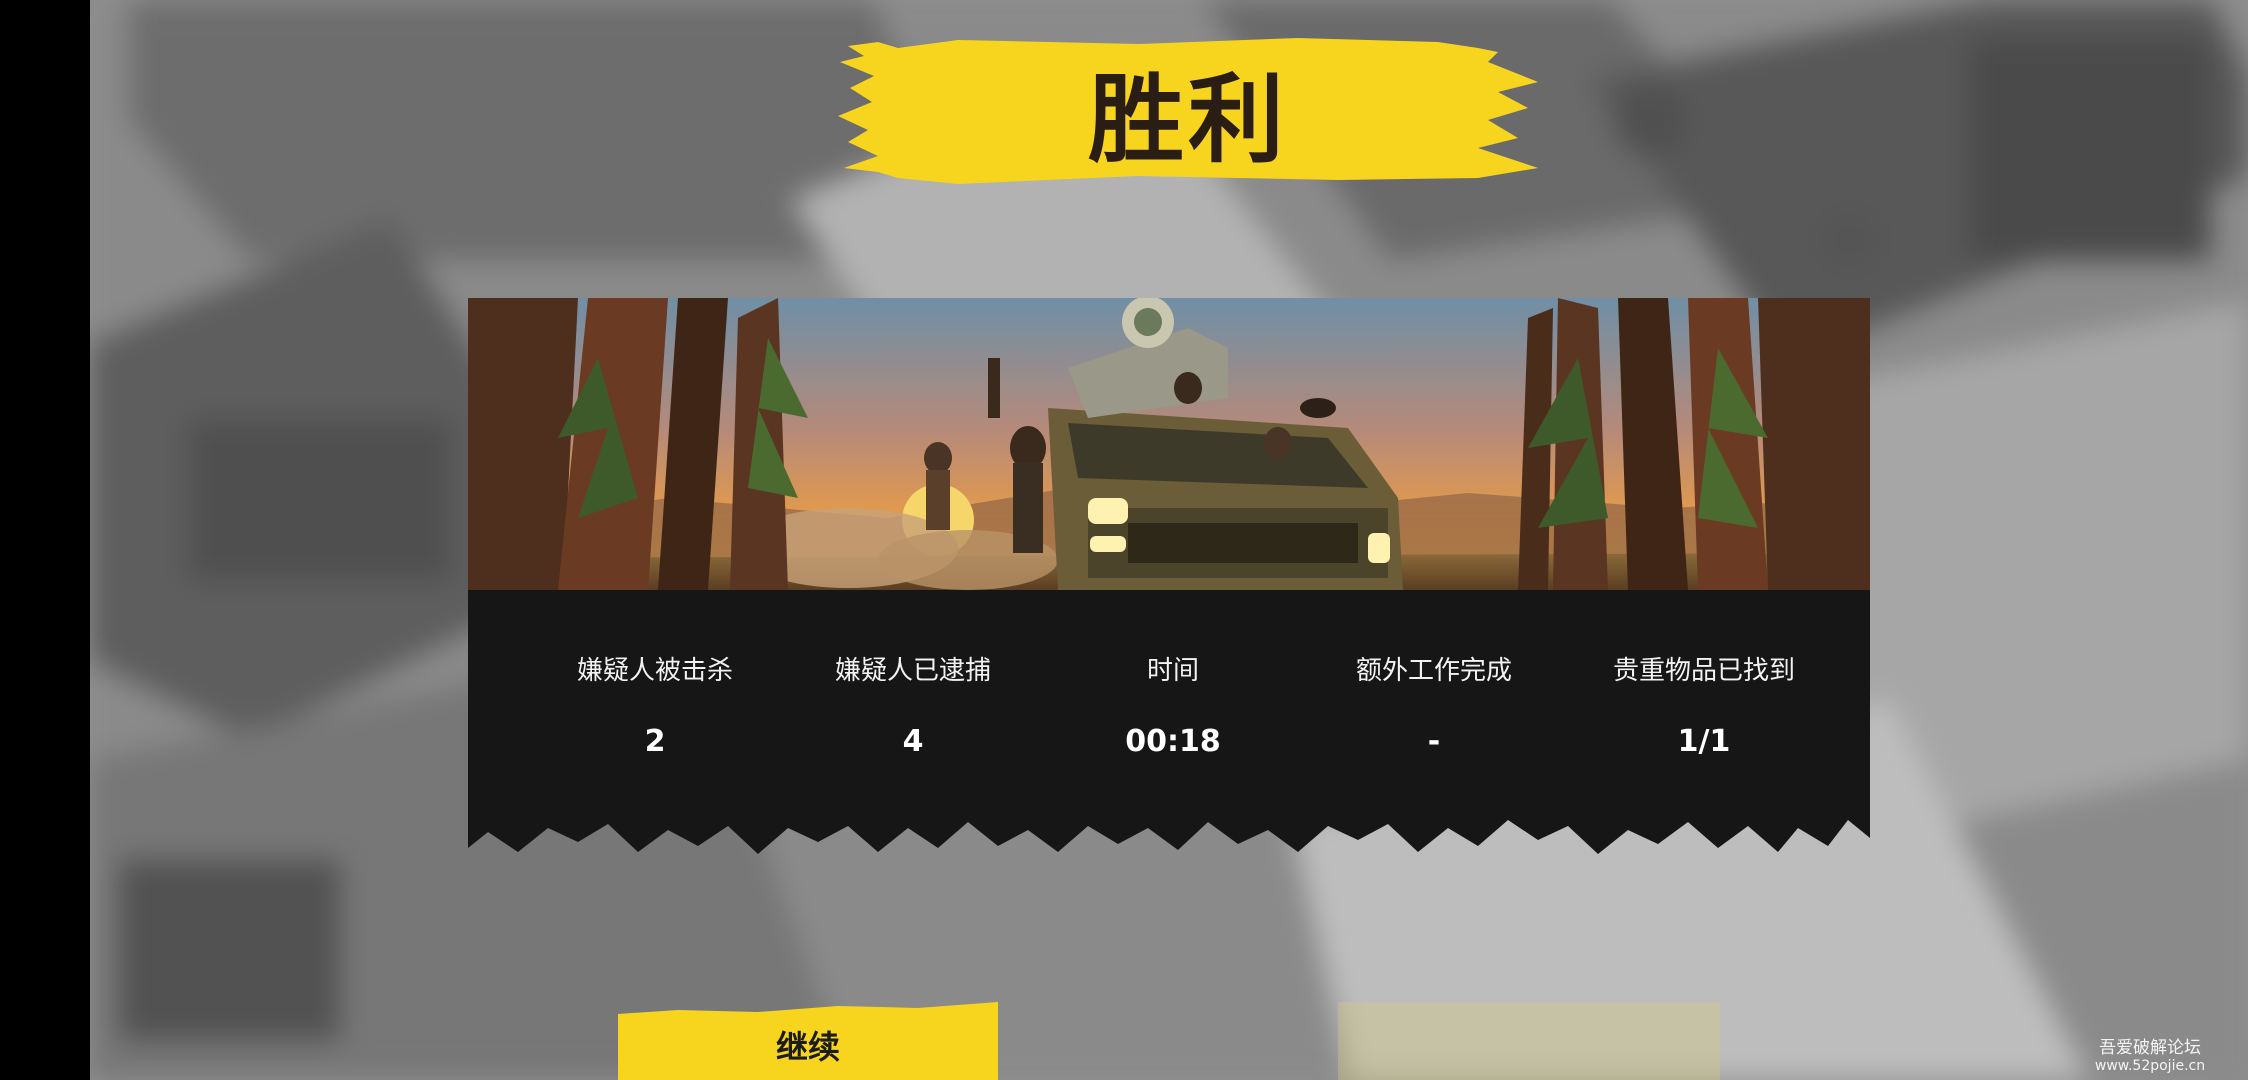 This screenshot has height=1080, width=2248. What do you see at coordinates (1172, 671) in the screenshot?
I see `stat-label: 时间` at bounding box center [1172, 671].